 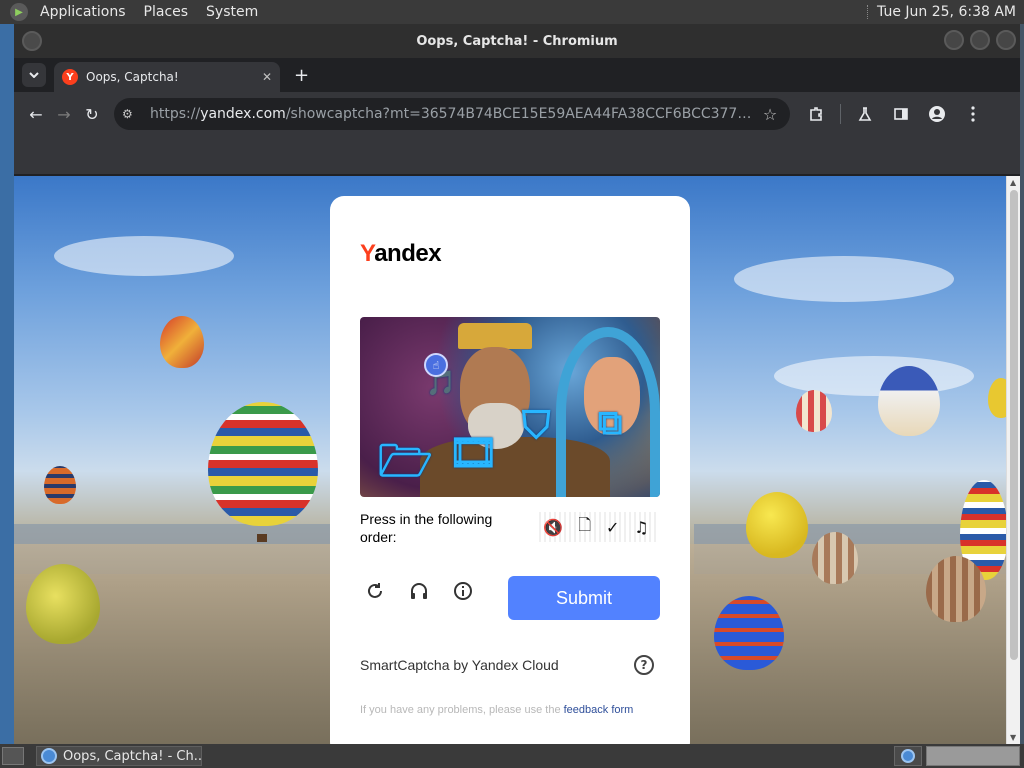 I want to click on side-panel-icon, so click(x=901, y=114).